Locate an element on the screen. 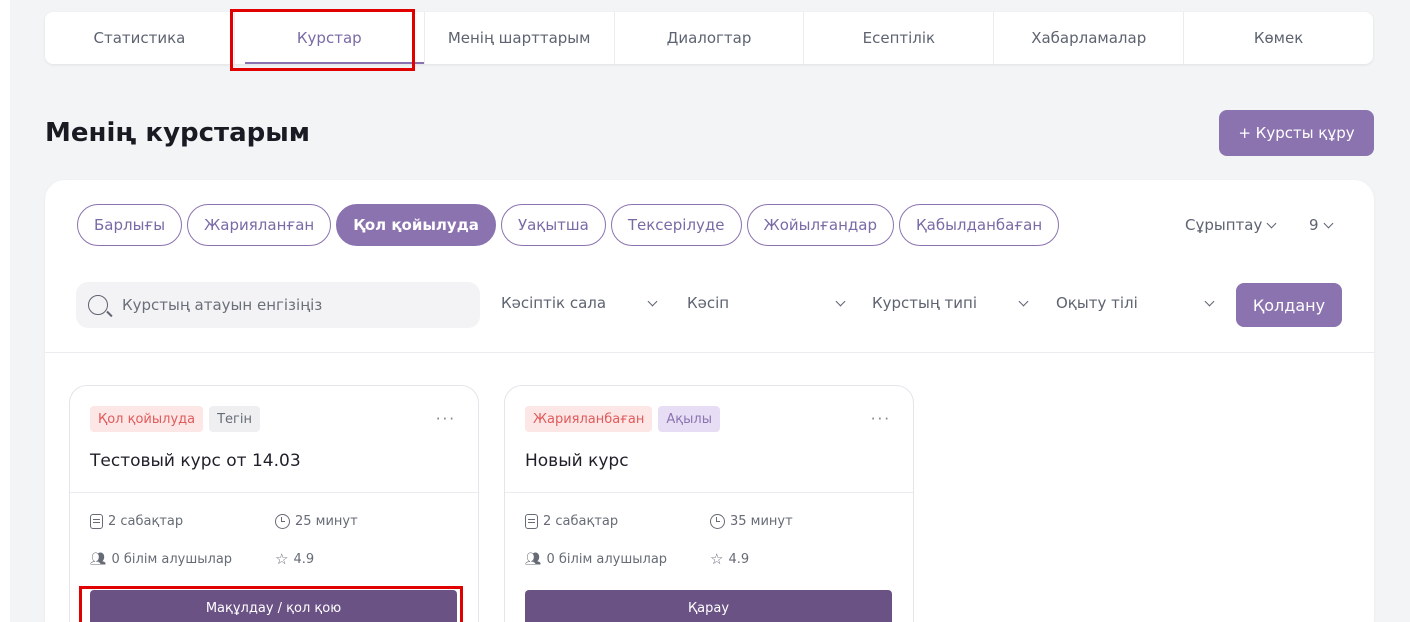 This screenshot has width=1410, height=622. apply-filters-button: Қолдану is located at coordinates (1289, 305).